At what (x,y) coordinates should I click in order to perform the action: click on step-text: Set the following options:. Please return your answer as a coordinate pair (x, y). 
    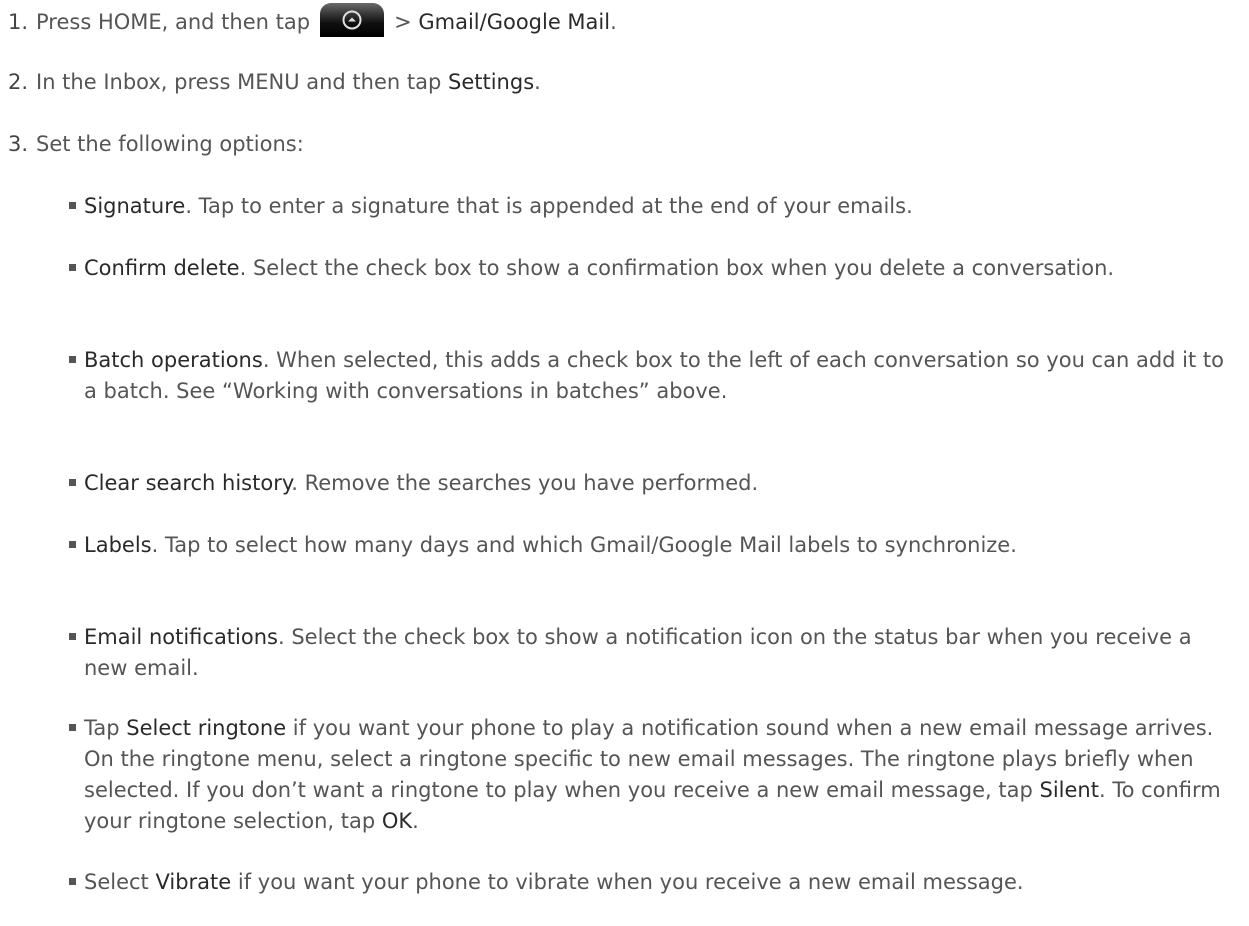
    Looking at the image, I should click on (170, 144).